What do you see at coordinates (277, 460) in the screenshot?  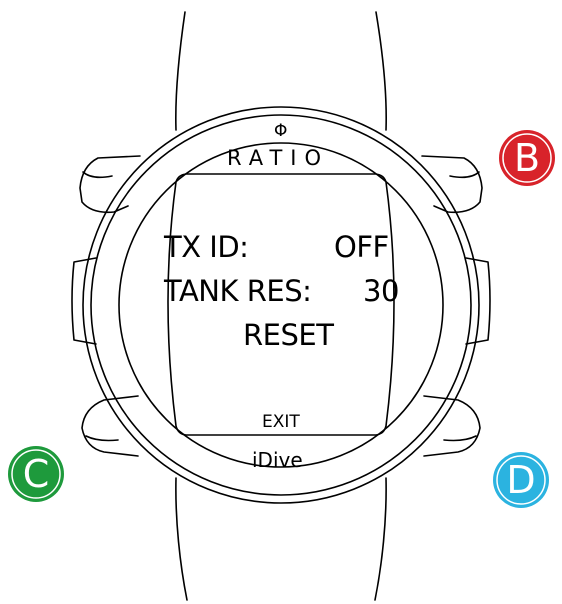 I see `brand-model: iDive` at bounding box center [277, 460].